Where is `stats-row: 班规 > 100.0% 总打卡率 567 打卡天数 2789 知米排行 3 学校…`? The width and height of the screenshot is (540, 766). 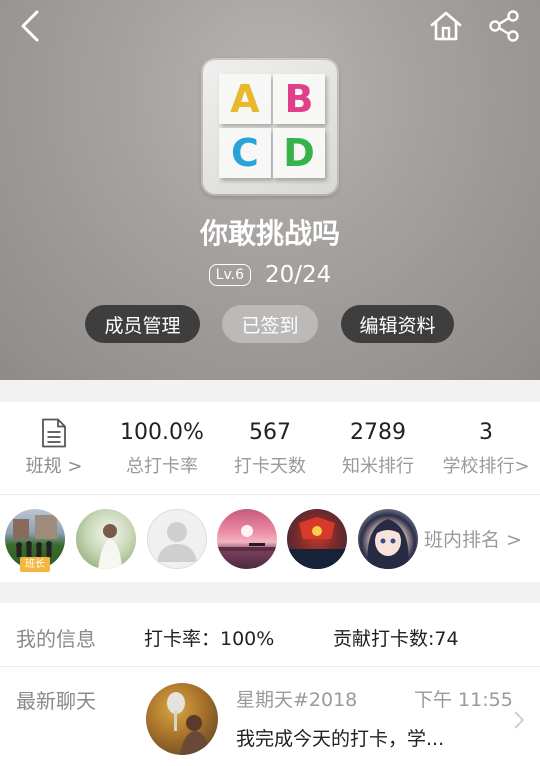
stats-row: 班规 > 100.0% 总打卡率 567 打卡天数 2789 知米排行 3 学校… is located at coordinates (270, 448).